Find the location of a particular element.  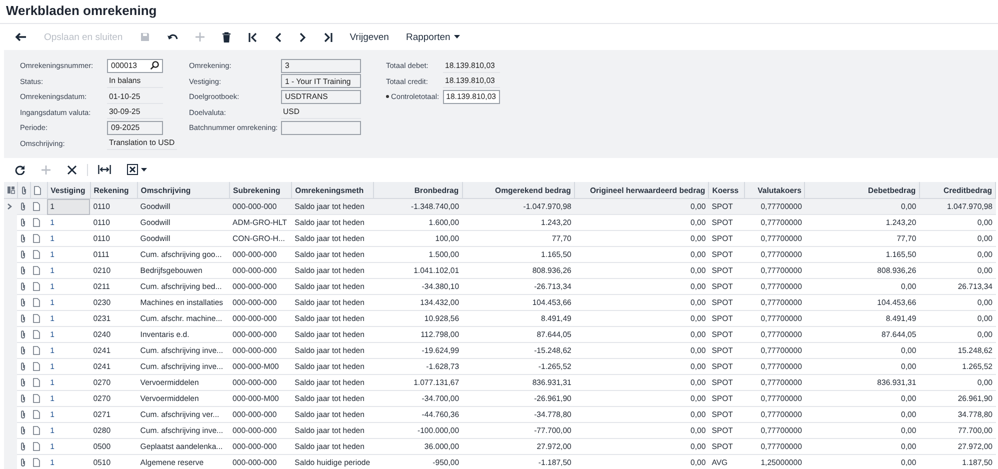

last-page-icon is located at coordinates (327, 37).